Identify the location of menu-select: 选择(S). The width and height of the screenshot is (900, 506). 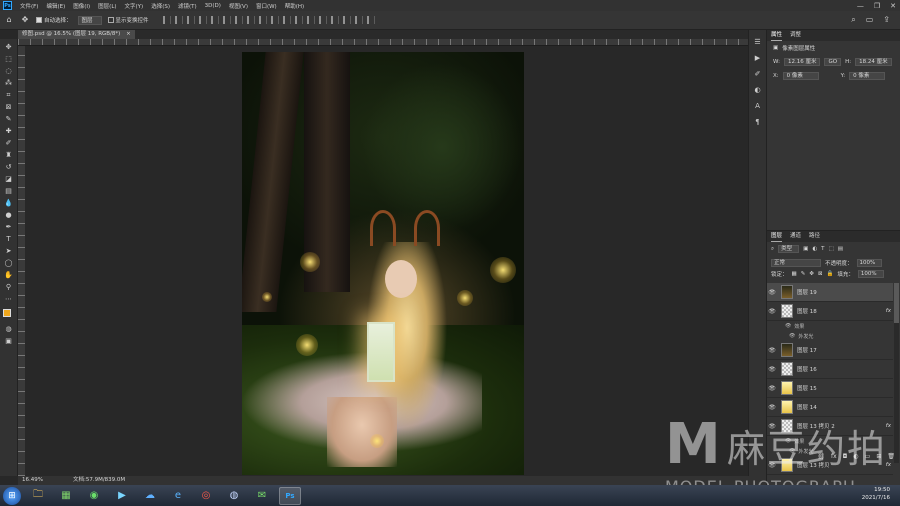
(160, 6).